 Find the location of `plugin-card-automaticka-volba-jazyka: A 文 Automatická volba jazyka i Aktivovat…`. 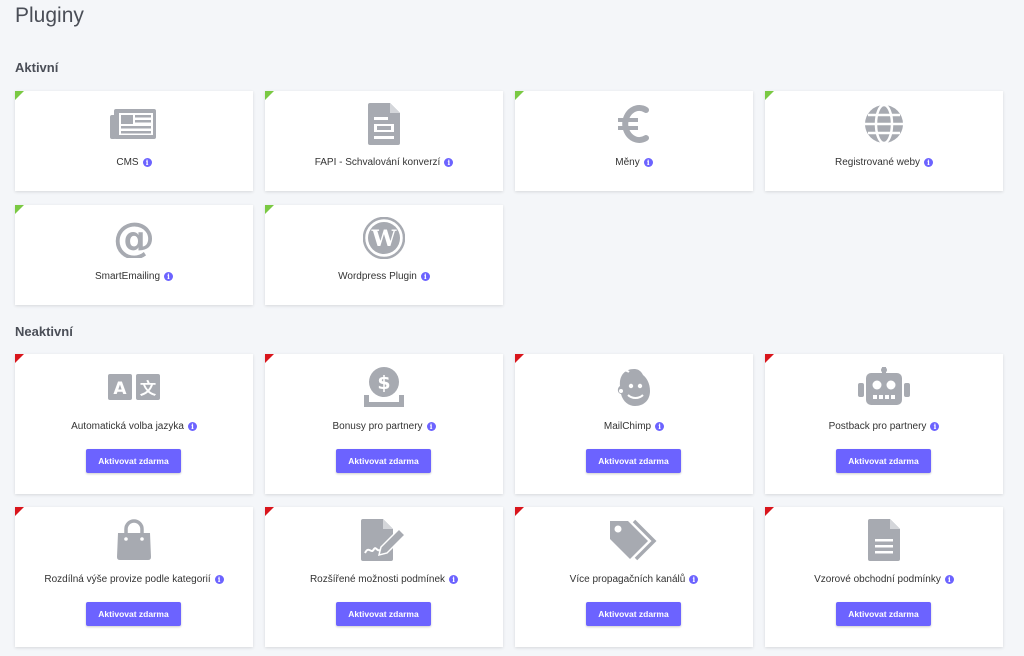

plugin-card-automaticka-volba-jazyka: A 文 Automatická volba jazyka i Aktivovat… is located at coordinates (134, 424).